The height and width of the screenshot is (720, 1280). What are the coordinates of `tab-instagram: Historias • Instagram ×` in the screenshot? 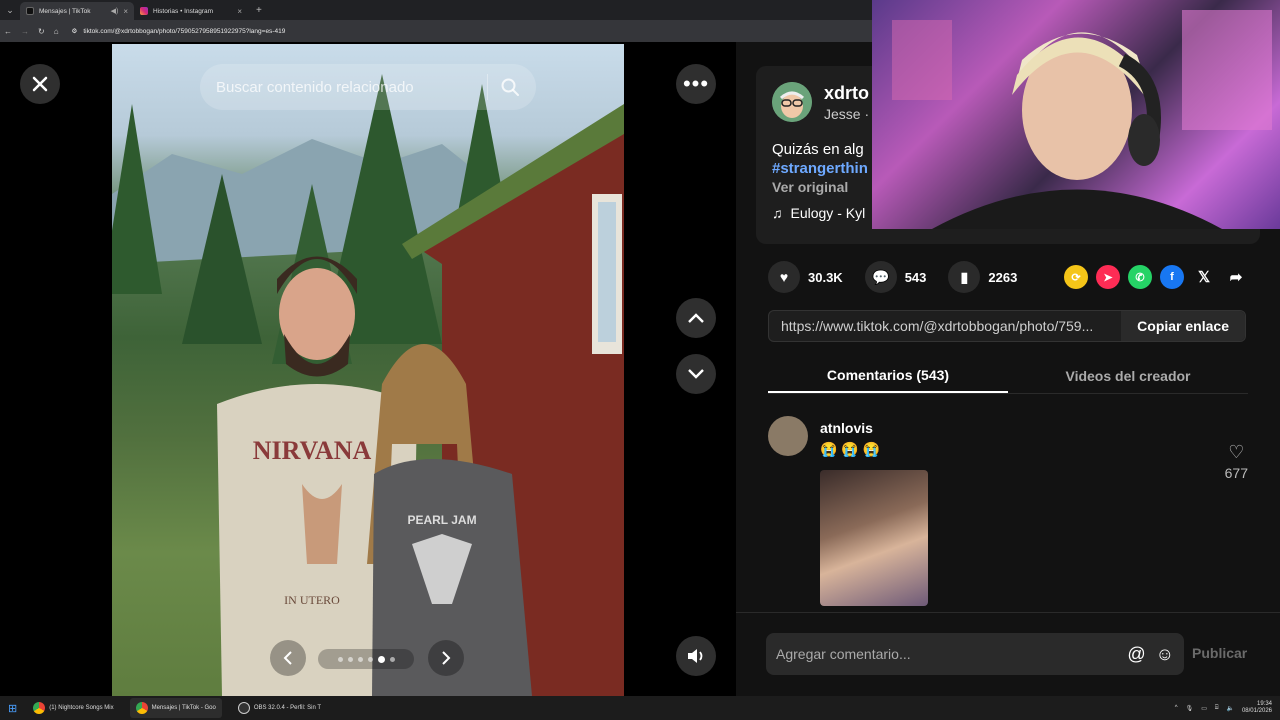 It's located at (191, 11).